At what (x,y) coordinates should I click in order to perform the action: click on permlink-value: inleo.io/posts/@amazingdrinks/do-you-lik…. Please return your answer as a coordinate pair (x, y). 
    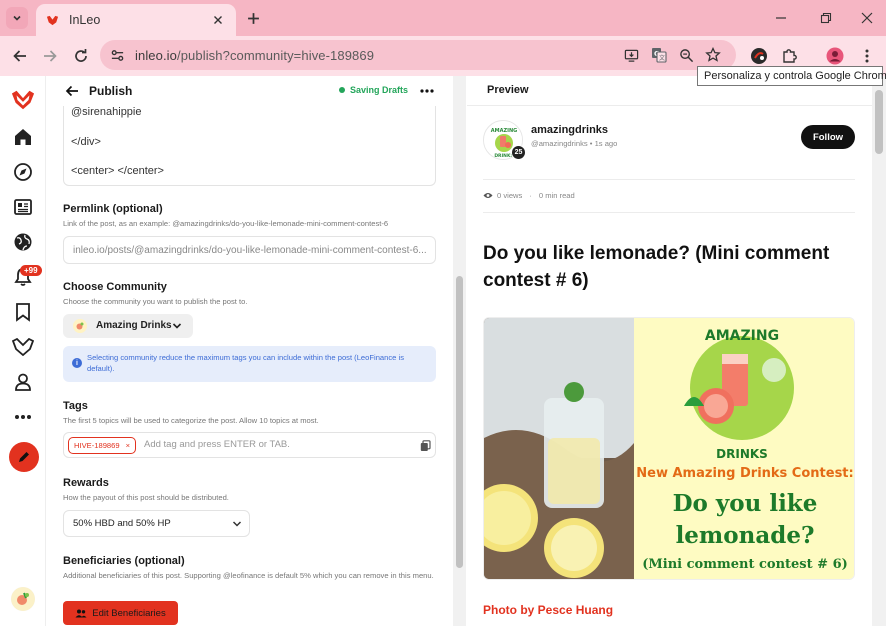
    Looking at the image, I should click on (250, 250).